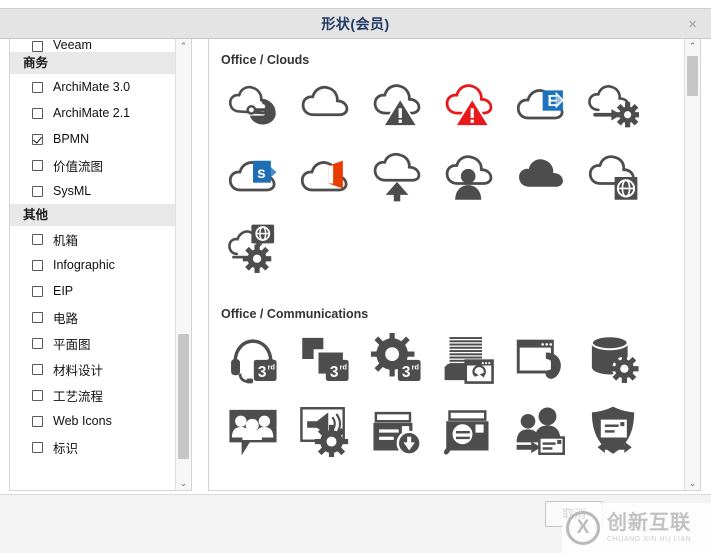 The width and height of the screenshot is (711, 553). What do you see at coordinates (93, 291) in the screenshot?
I see `sidebar-item-eip: EIP` at bounding box center [93, 291].